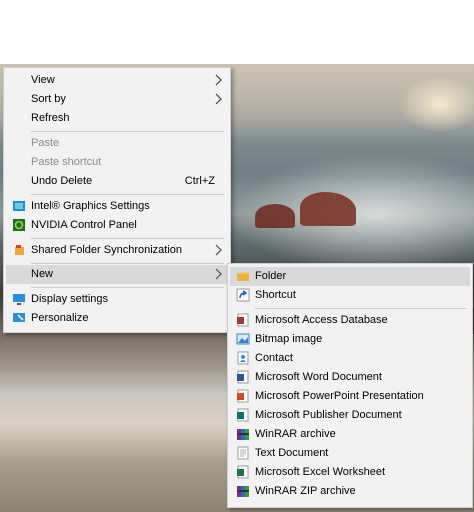  Describe the element at coordinates (321, 320) in the screenshot. I see `submenu-item-label: Microsoft Access Database` at that location.